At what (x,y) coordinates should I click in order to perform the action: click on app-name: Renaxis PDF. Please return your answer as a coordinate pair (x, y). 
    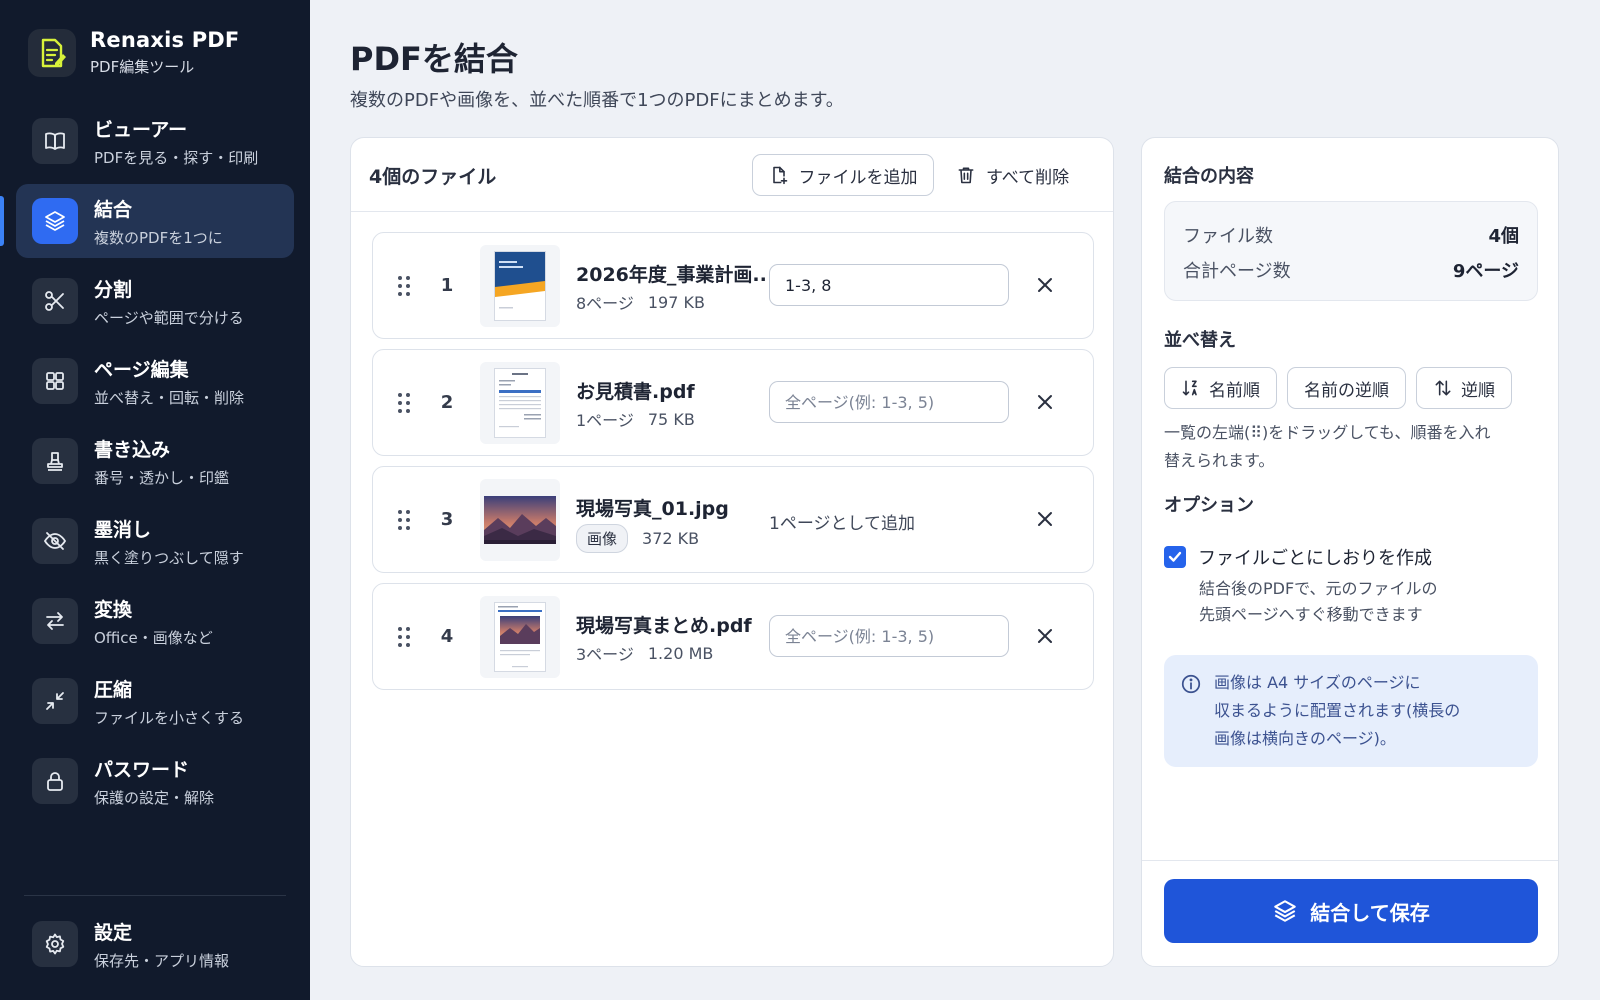
    Looking at the image, I should click on (165, 40).